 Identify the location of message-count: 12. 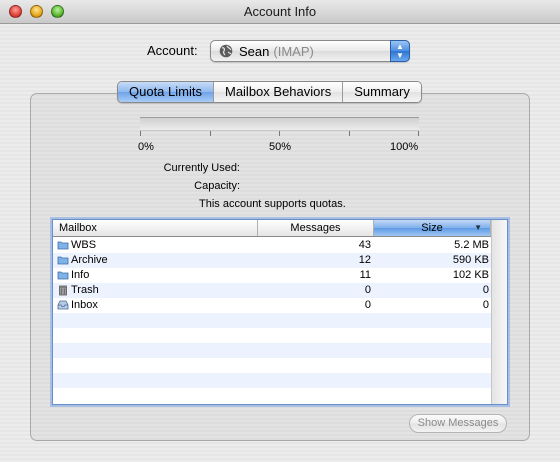
(364, 260).